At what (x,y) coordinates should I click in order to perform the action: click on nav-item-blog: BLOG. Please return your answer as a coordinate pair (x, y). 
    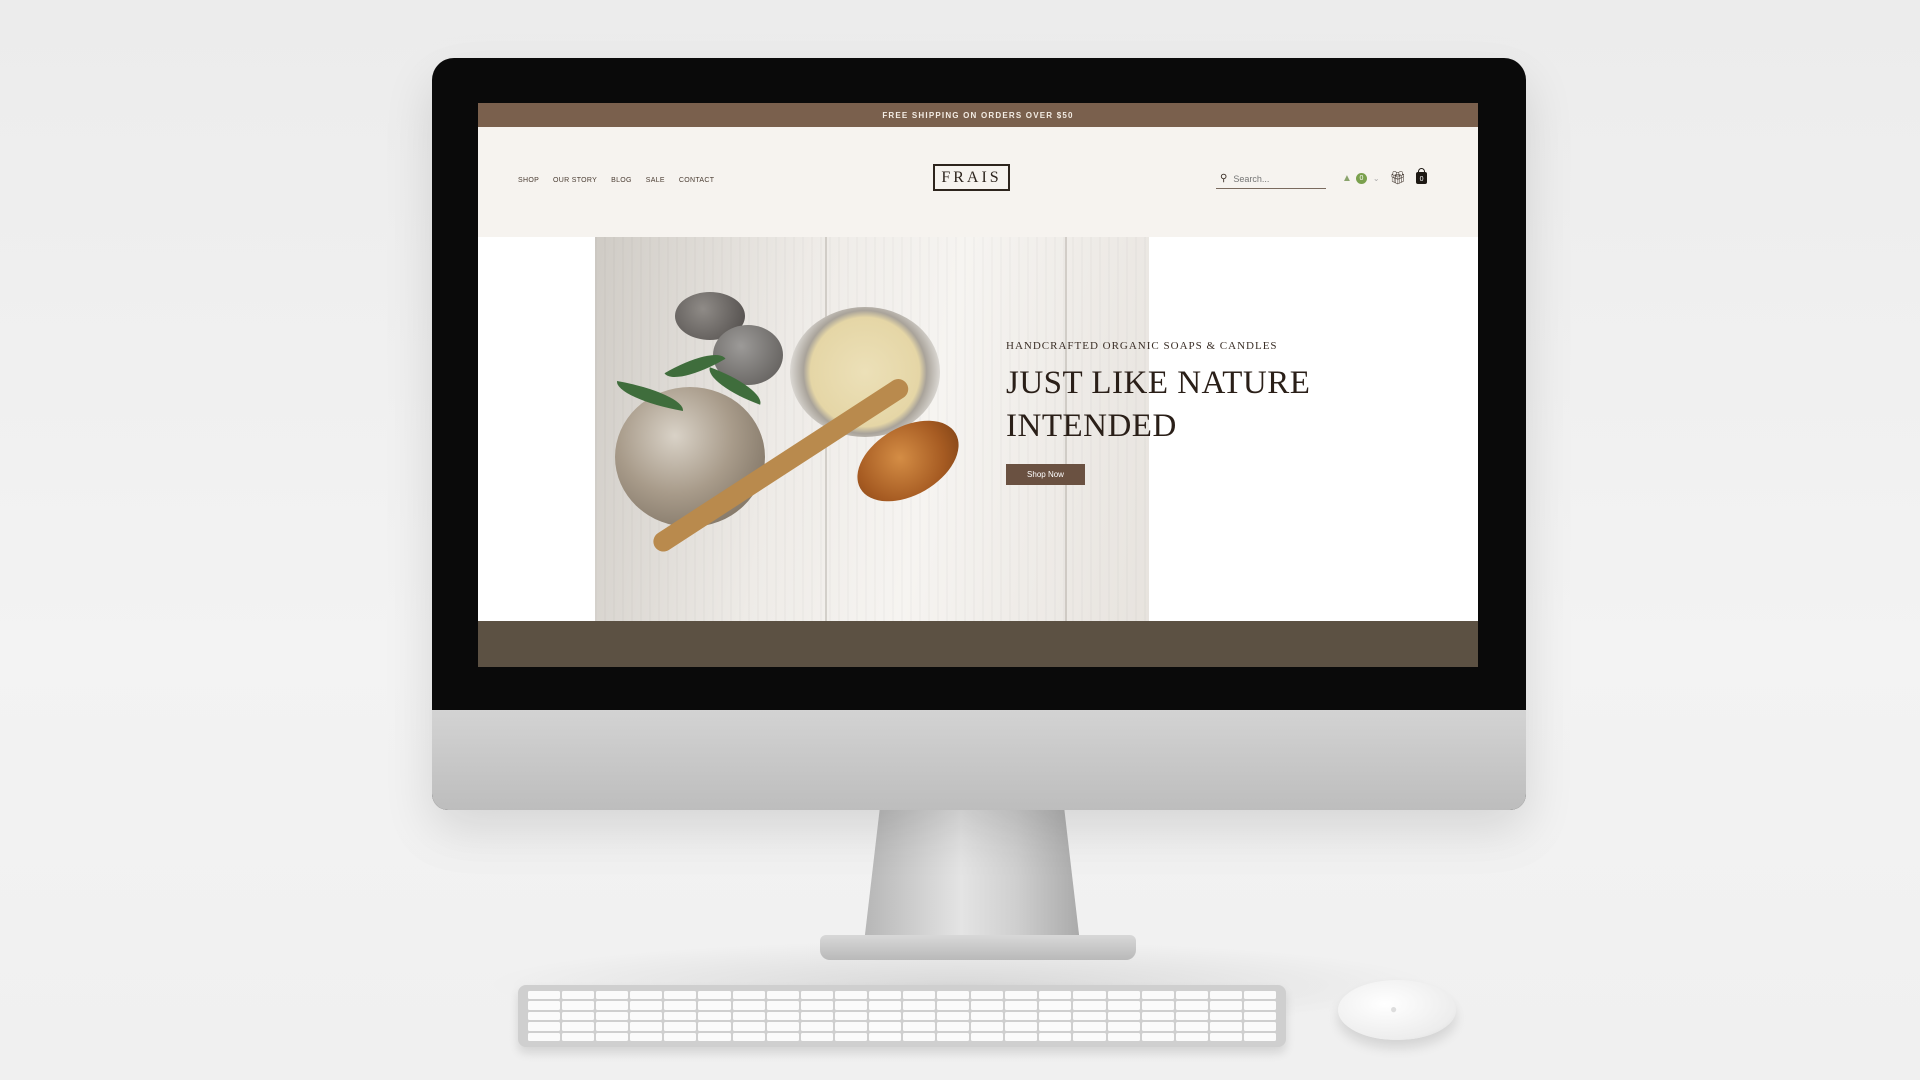
    Looking at the image, I should click on (621, 180).